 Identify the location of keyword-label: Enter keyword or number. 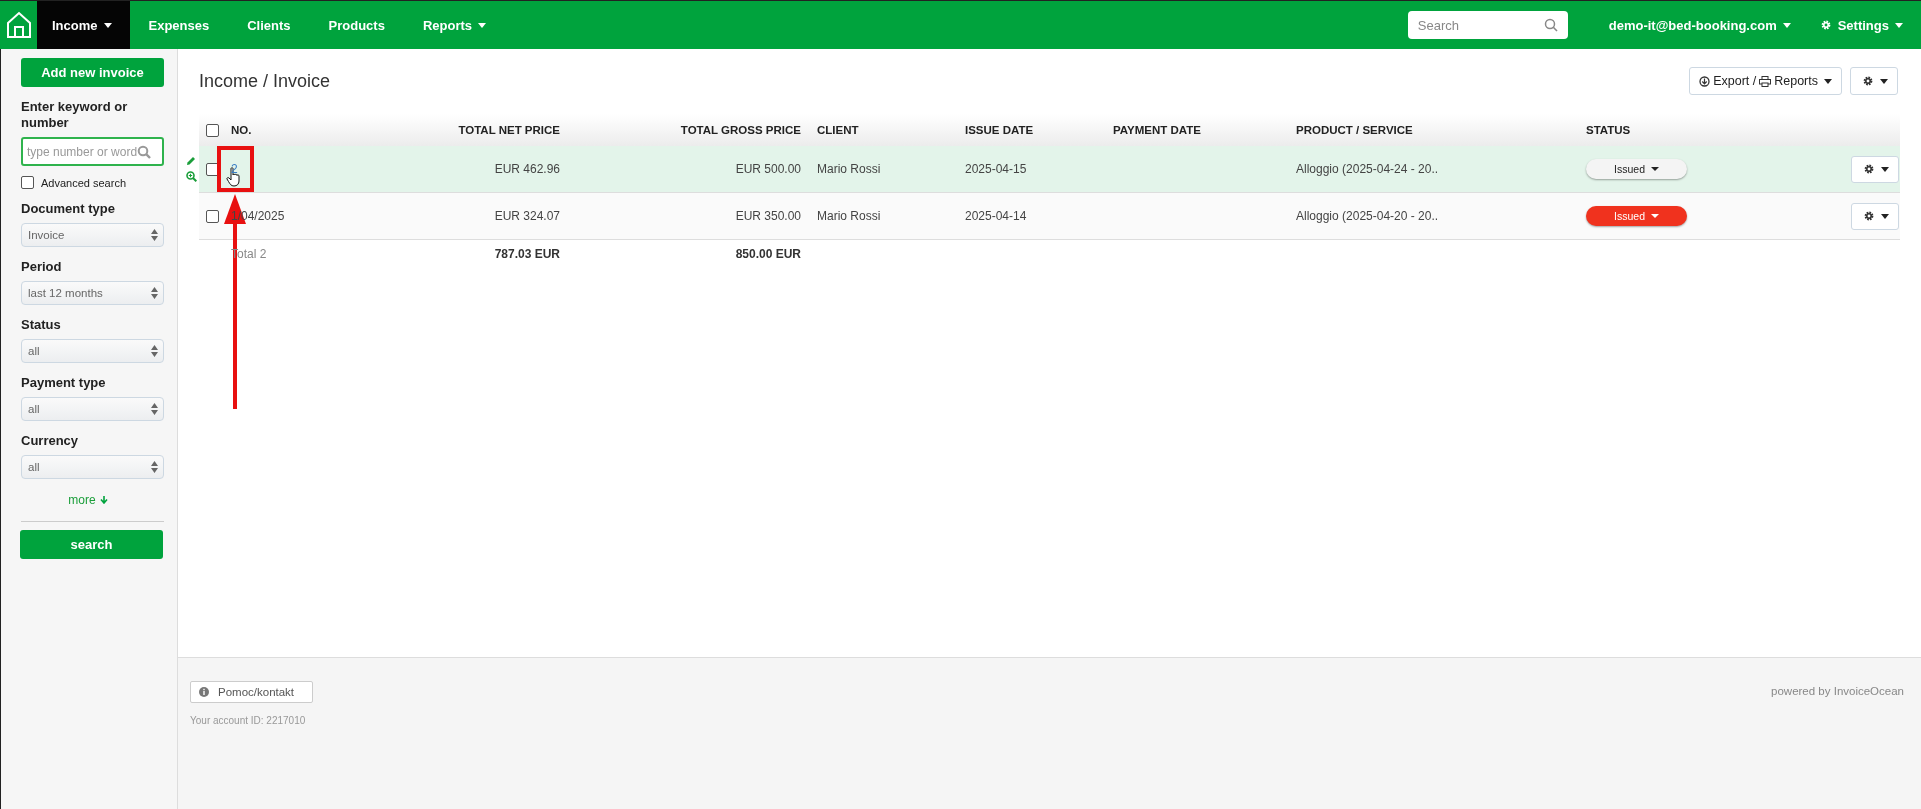
(75, 115).